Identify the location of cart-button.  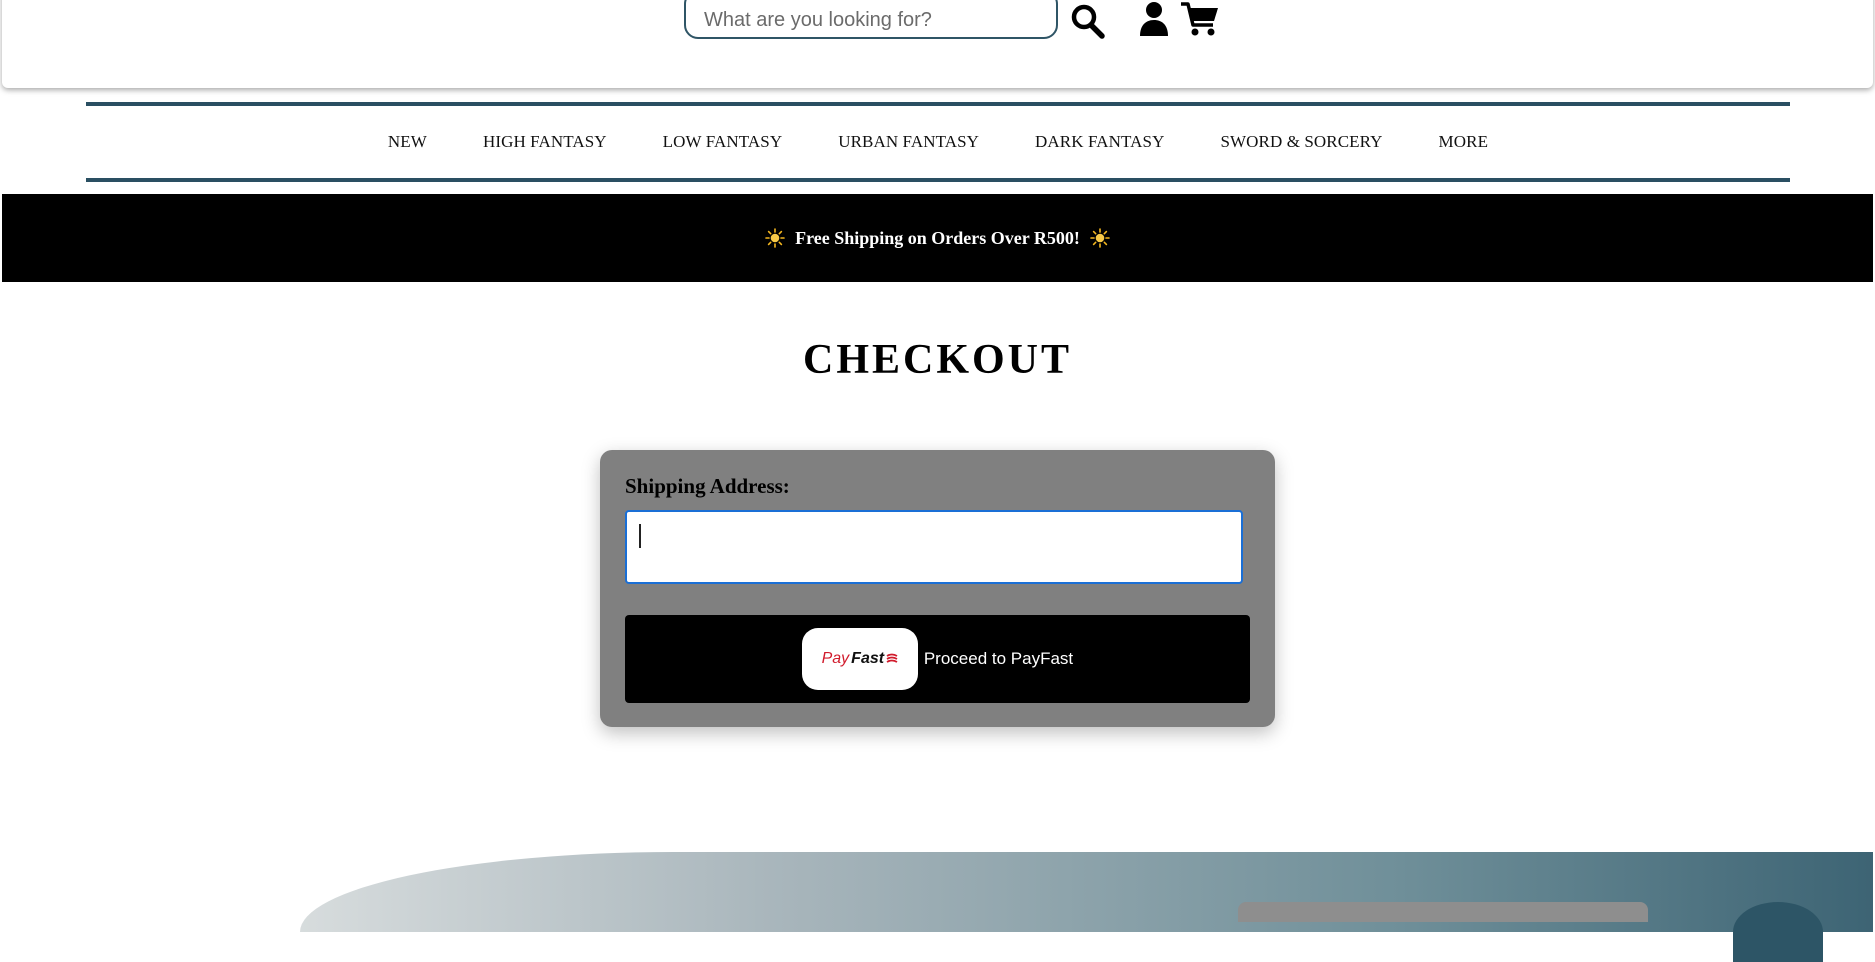
(1200, 19).